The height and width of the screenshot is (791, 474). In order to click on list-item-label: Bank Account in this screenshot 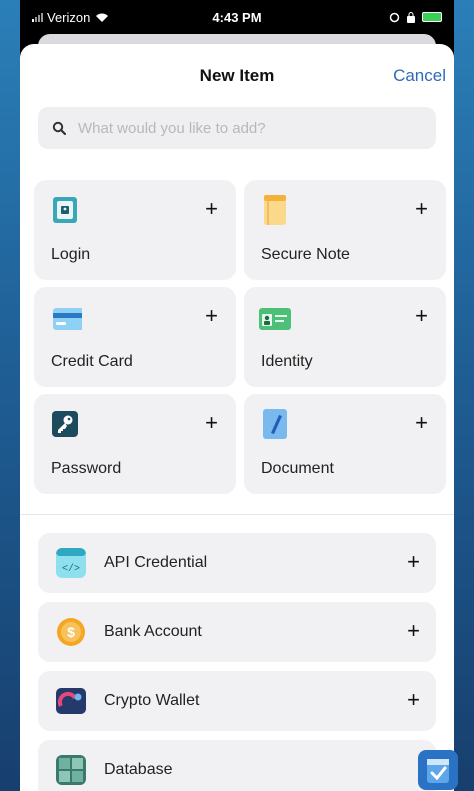, I will do `click(153, 631)`.